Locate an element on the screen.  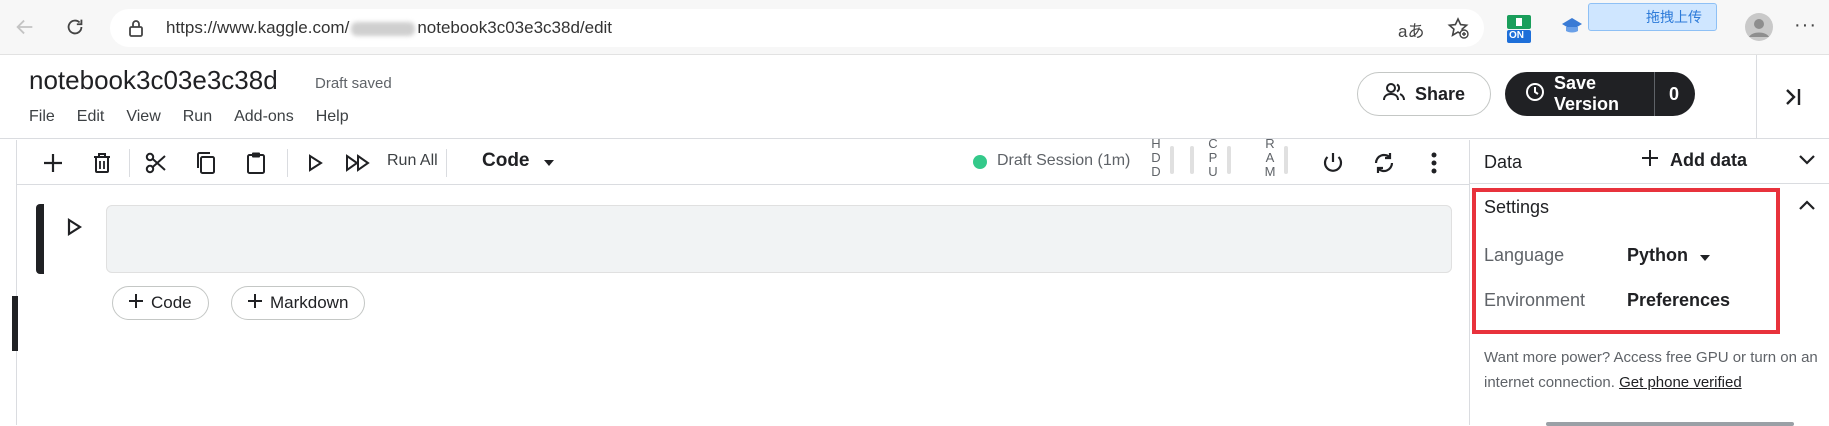
panel-scrollbar is located at coordinates (1670, 424).